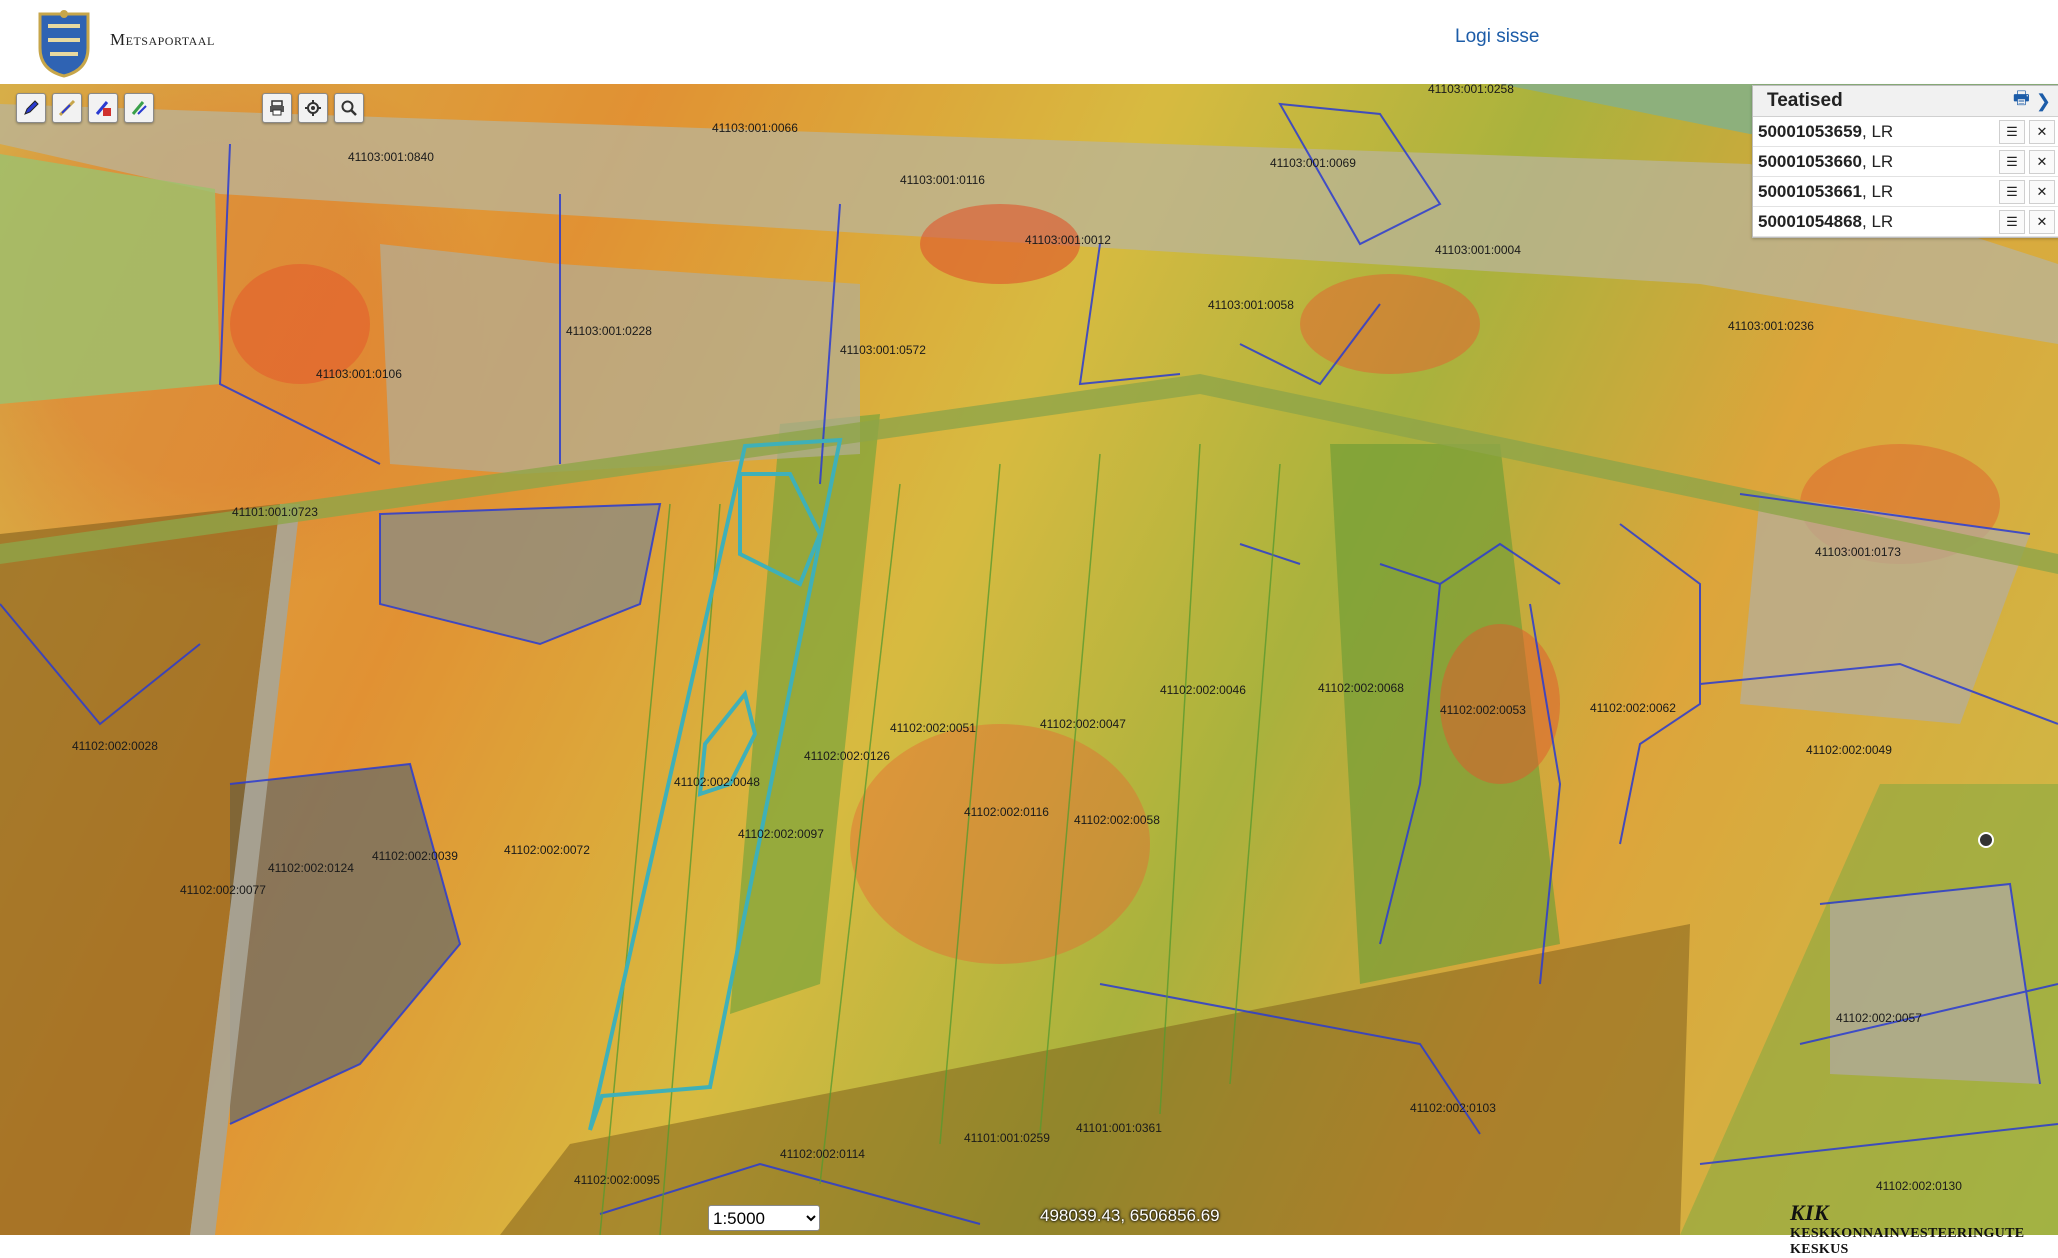 Image resolution: width=2058 pixels, height=1258 pixels. I want to click on parcel-label: 41102:002:0068, so click(1361, 688).